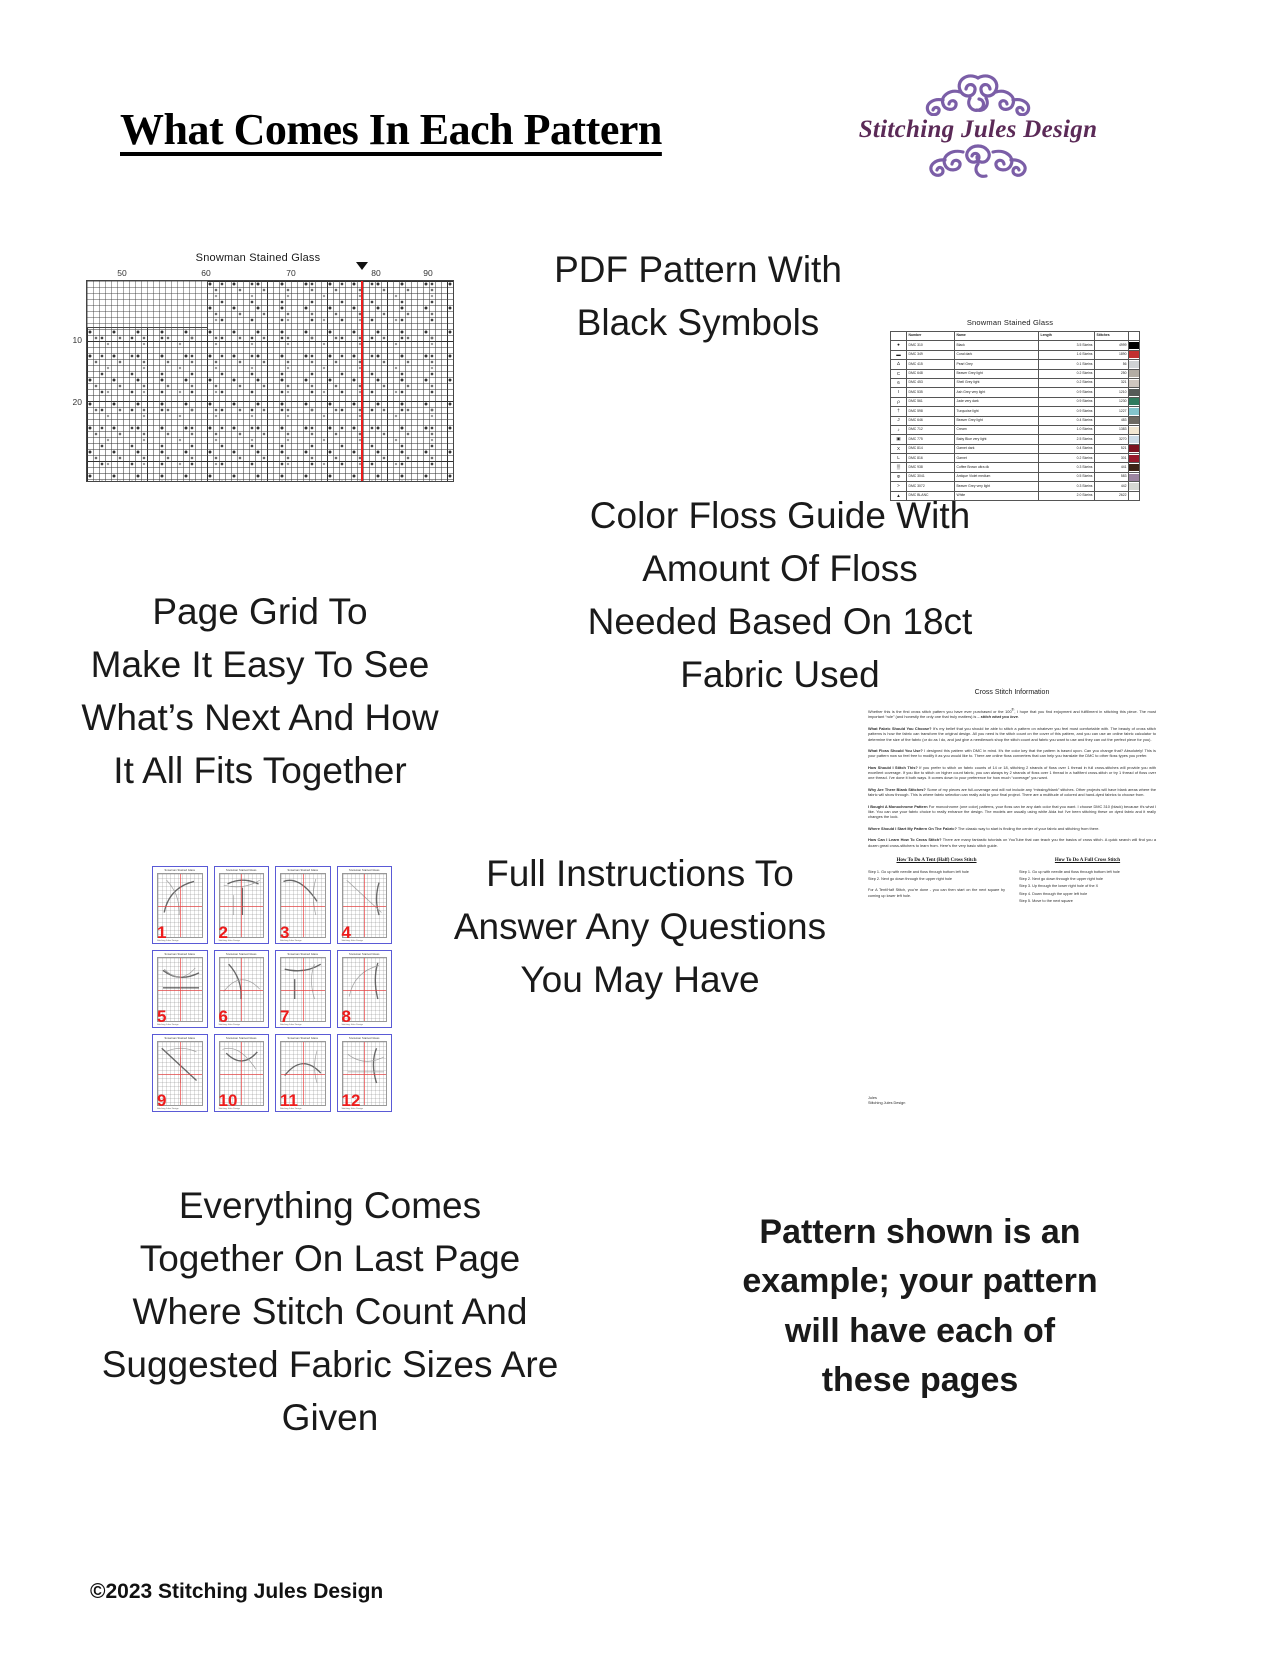  Describe the element at coordinates (237, 1591) in the screenshot. I see `copyright-footer: ©2023 Stitching Jules Design` at that location.